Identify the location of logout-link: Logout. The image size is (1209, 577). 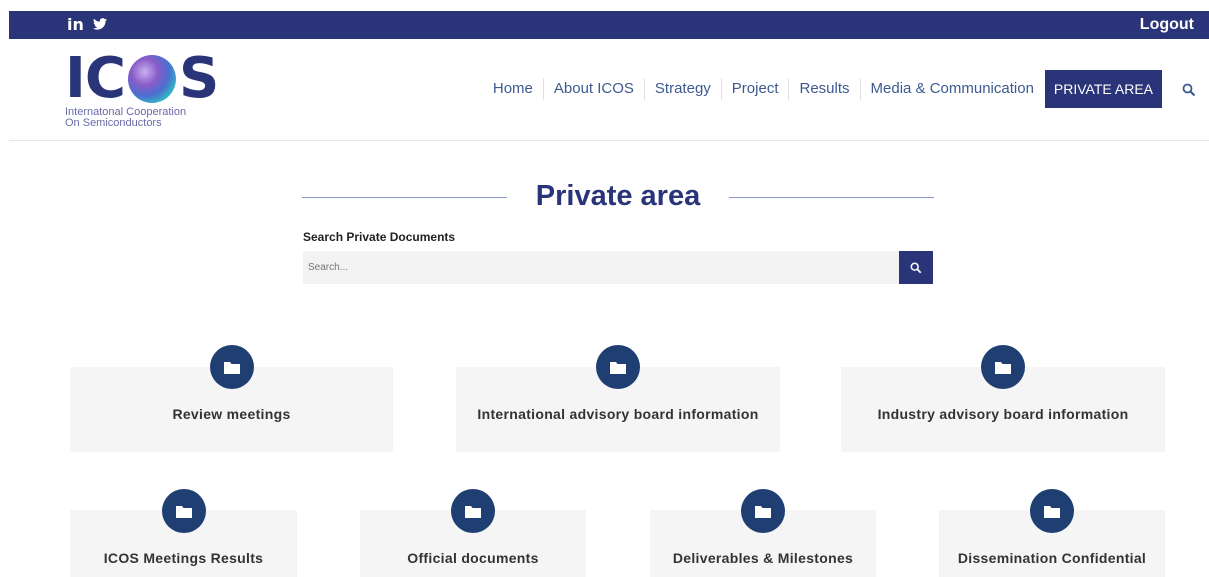
(1167, 25).